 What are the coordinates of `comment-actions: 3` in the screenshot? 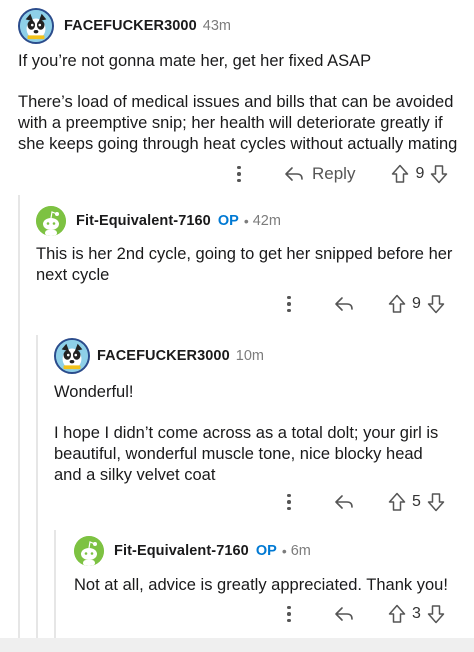 It's located at (365, 614).